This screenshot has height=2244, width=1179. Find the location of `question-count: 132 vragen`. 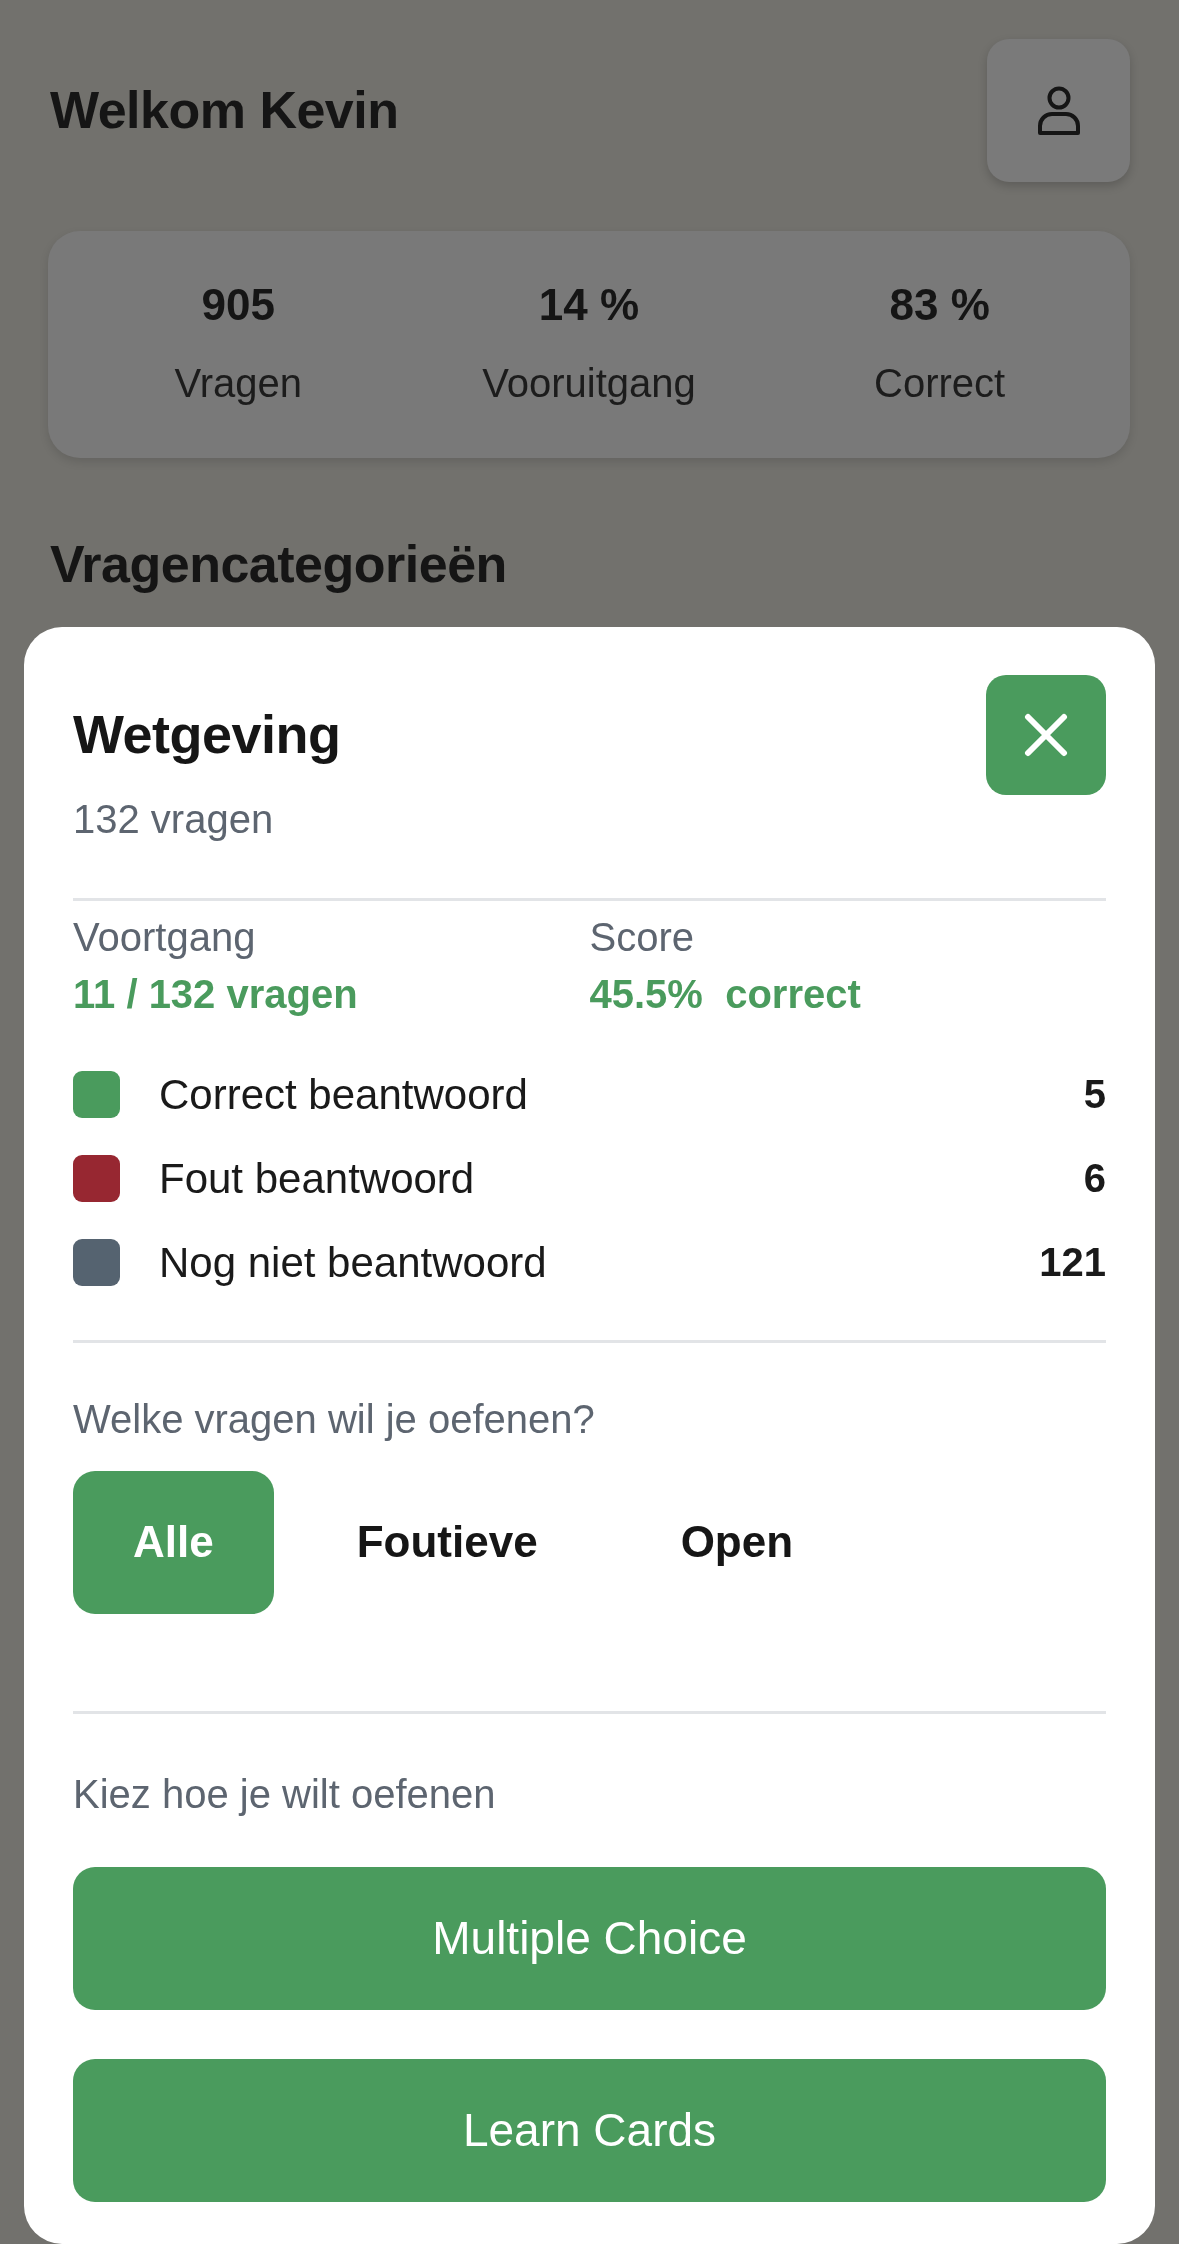

question-count: 132 vragen is located at coordinates (174, 819).